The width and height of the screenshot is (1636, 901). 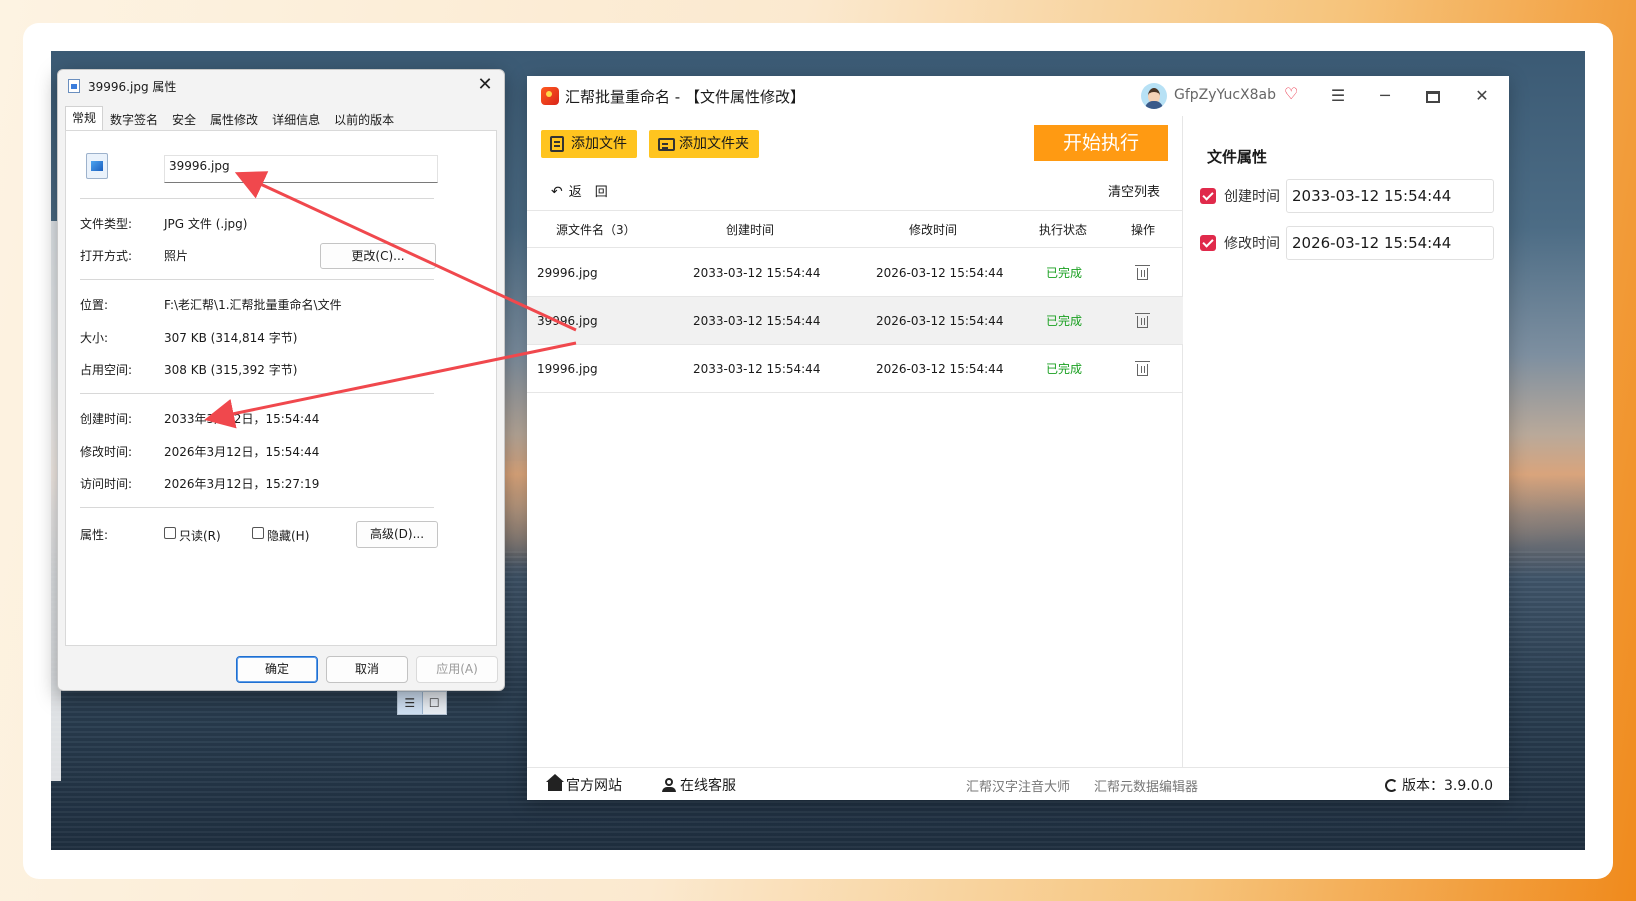 I want to click on home-icon, so click(x=555, y=782).